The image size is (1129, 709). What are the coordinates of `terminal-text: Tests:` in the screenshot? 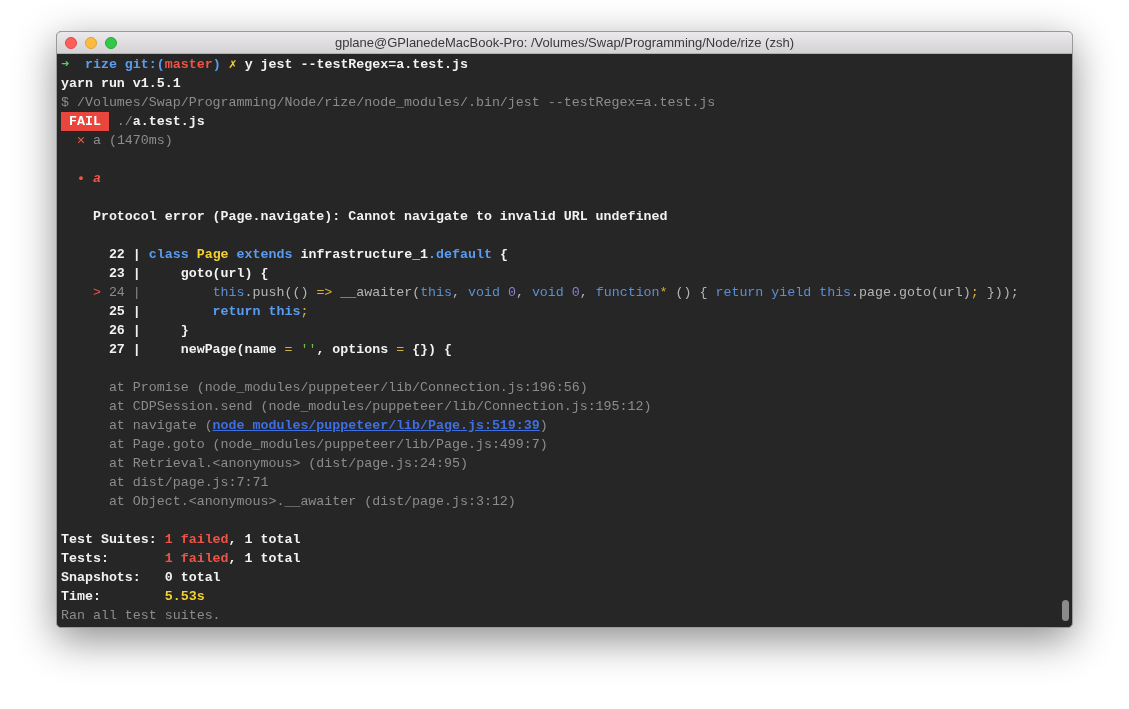 It's located at (85, 559).